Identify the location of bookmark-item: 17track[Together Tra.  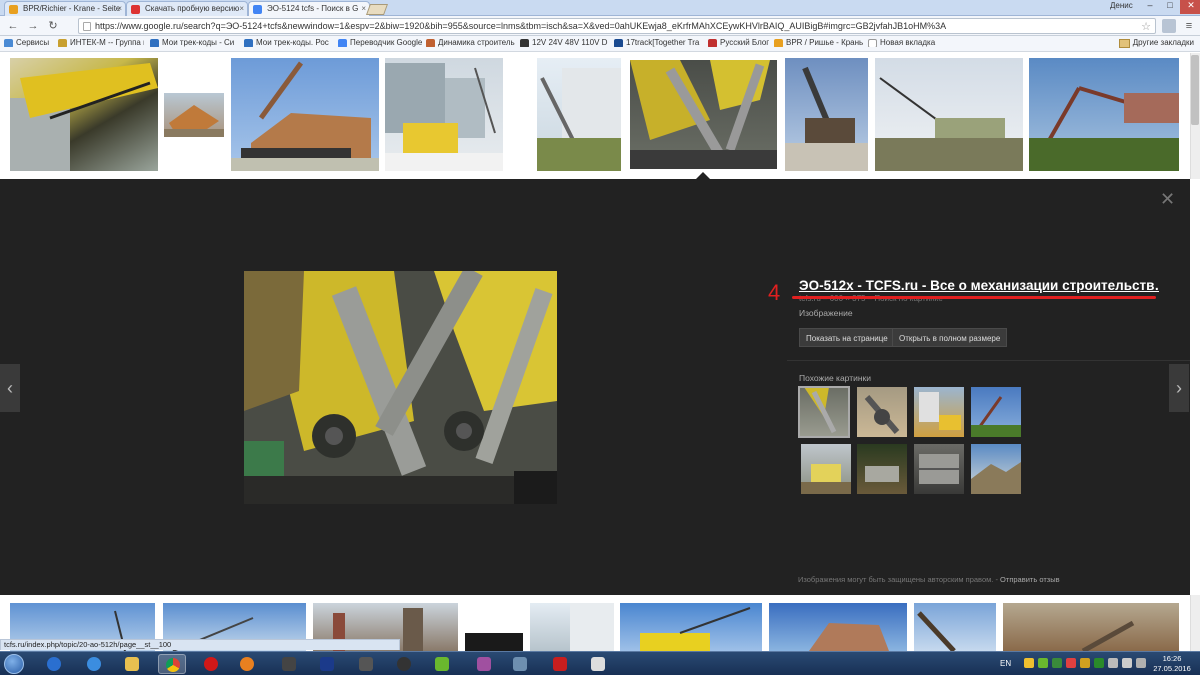
(658, 42).